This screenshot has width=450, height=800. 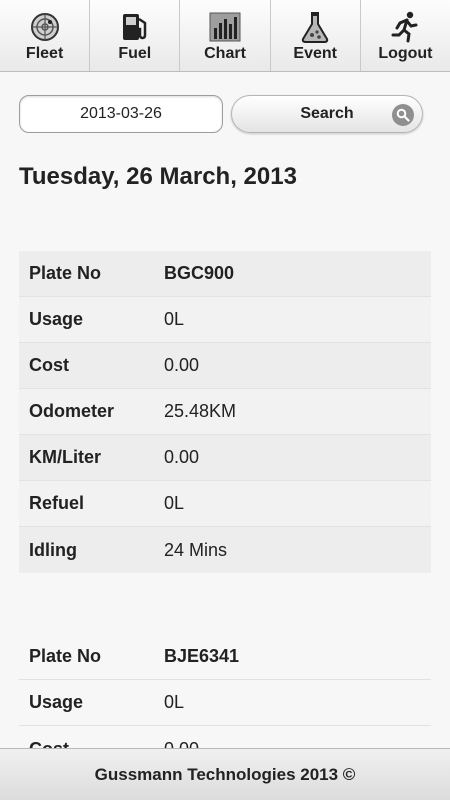 I want to click on table-row: Plate No BGC900, so click(x=225, y=274).